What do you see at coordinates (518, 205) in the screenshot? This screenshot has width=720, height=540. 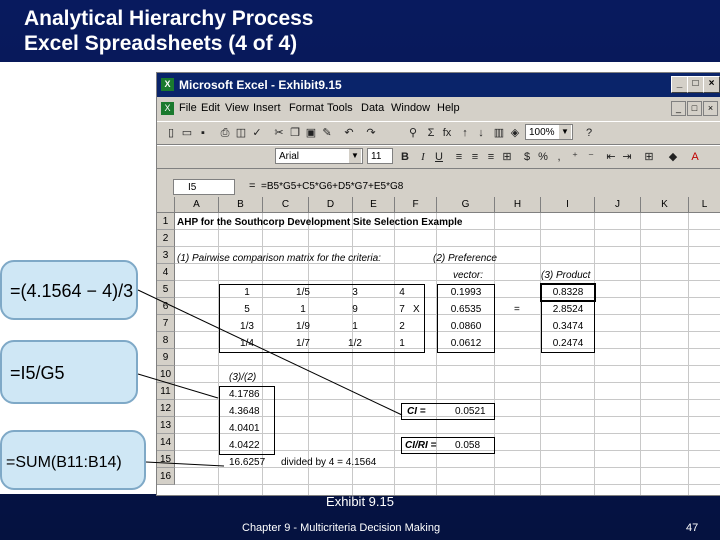 I see `column-header-h: H` at bounding box center [518, 205].